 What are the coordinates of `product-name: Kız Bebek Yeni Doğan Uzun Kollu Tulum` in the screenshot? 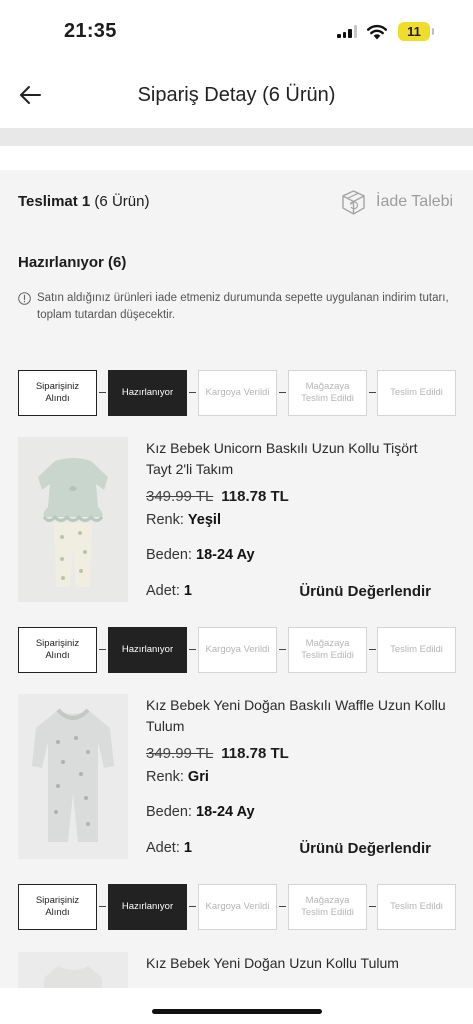 It's located at (296, 963).